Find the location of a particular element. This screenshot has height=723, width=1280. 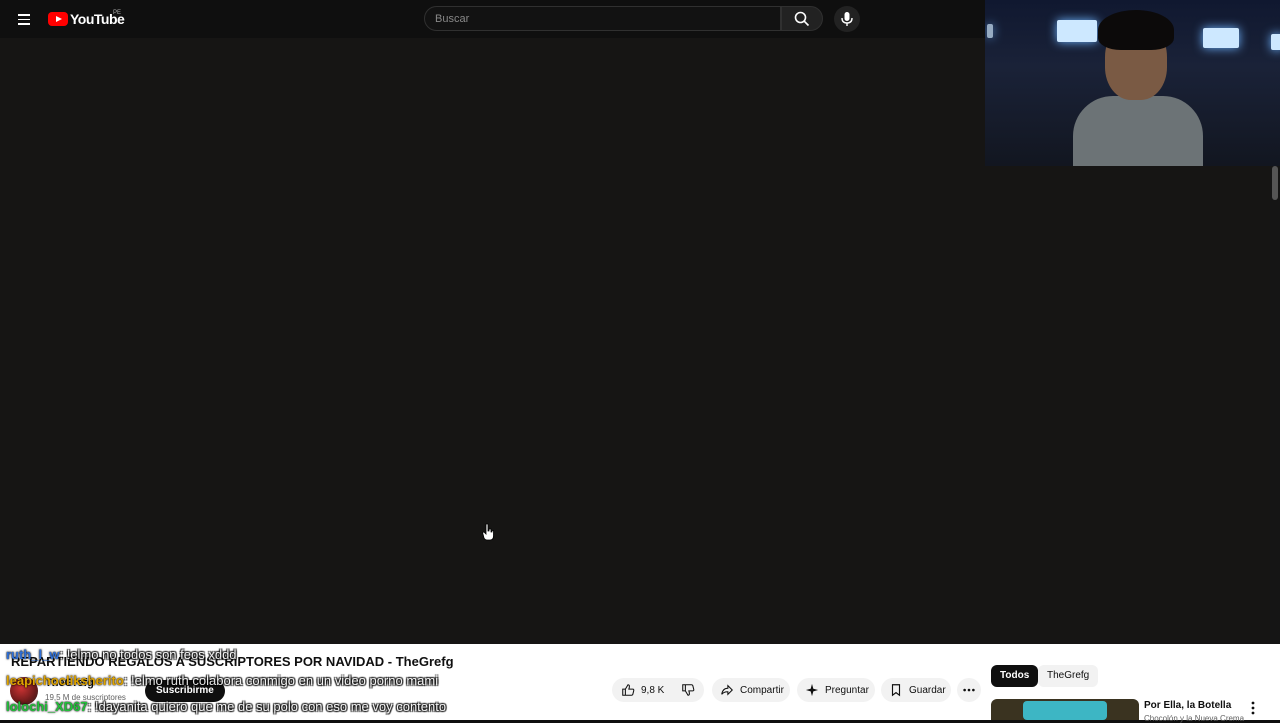

dislike-button is located at coordinates (688, 690).